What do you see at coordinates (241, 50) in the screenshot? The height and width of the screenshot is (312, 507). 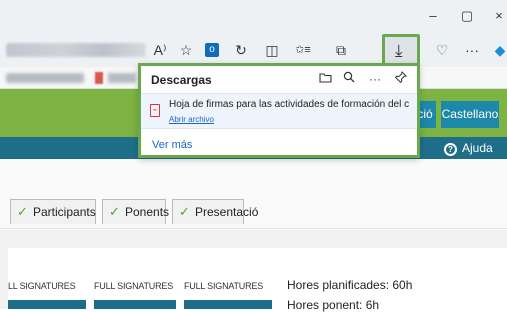 I see `extensions-icon: ↻` at bounding box center [241, 50].